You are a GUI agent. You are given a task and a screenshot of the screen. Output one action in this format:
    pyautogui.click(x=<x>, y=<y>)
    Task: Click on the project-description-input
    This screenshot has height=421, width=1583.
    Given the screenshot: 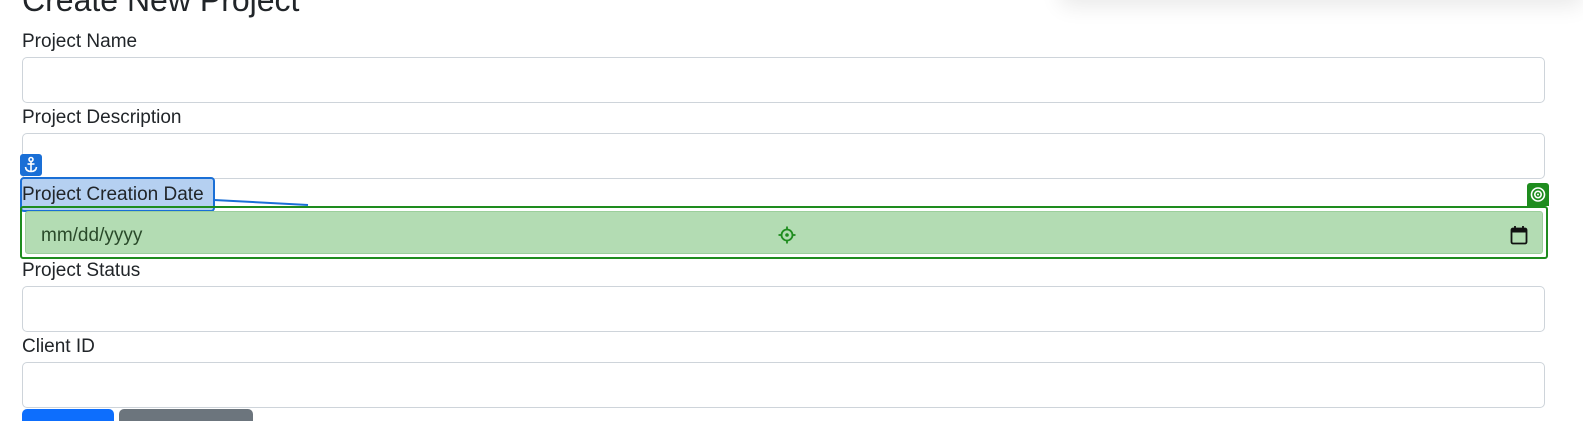 What is the action you would take?
    pyautogui.click(x=783, y=156)
    